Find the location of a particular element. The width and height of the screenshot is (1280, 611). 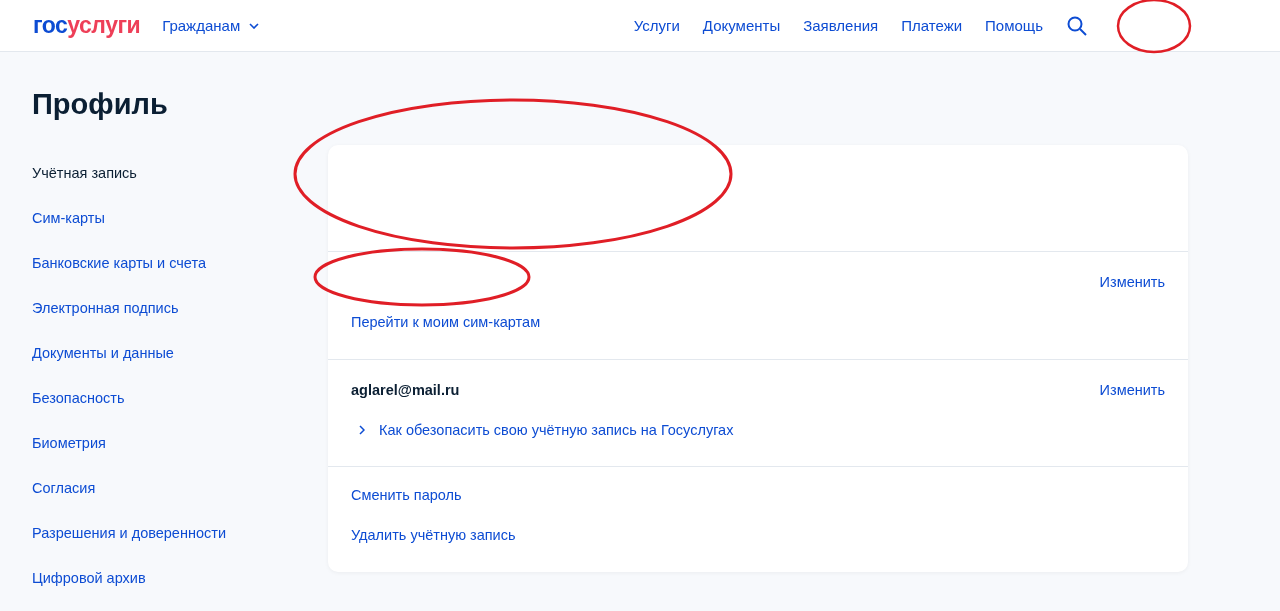

sidebar-item: Цифровой архив is located at coordinates (180, 578).